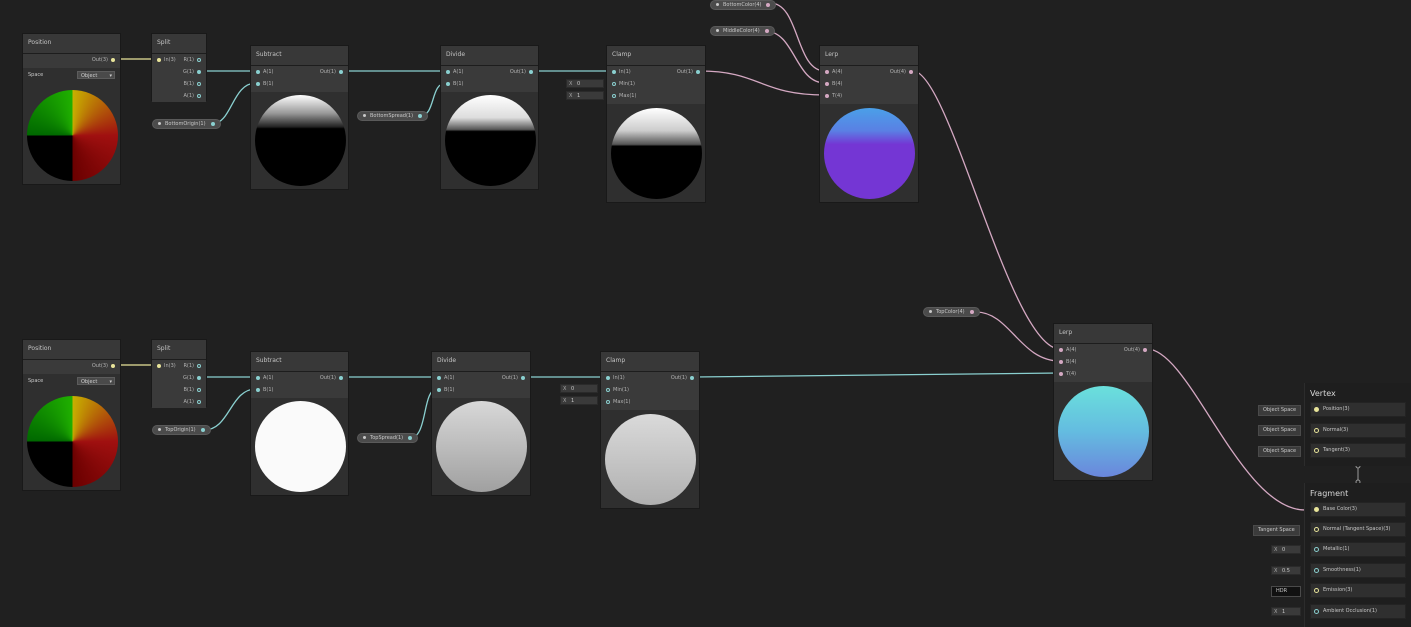 The width and height of the screenshot is (1411, 627). What do you see at coordinates (1280, 451) in the screenshot?
I see `vertex-tangent-space-tag: Object Space` at bounding box center [1280, 451].